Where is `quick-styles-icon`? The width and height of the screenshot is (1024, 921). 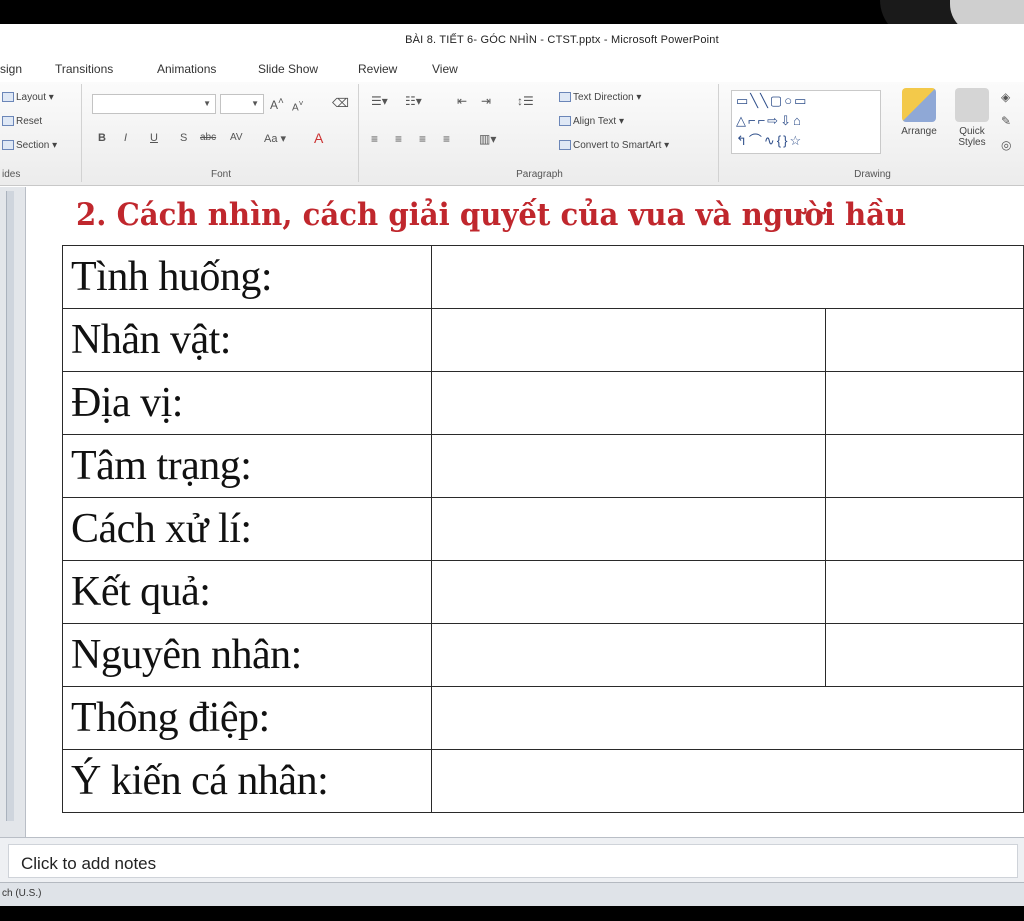
quick-styles-icon is located at coordinates (972, 105).